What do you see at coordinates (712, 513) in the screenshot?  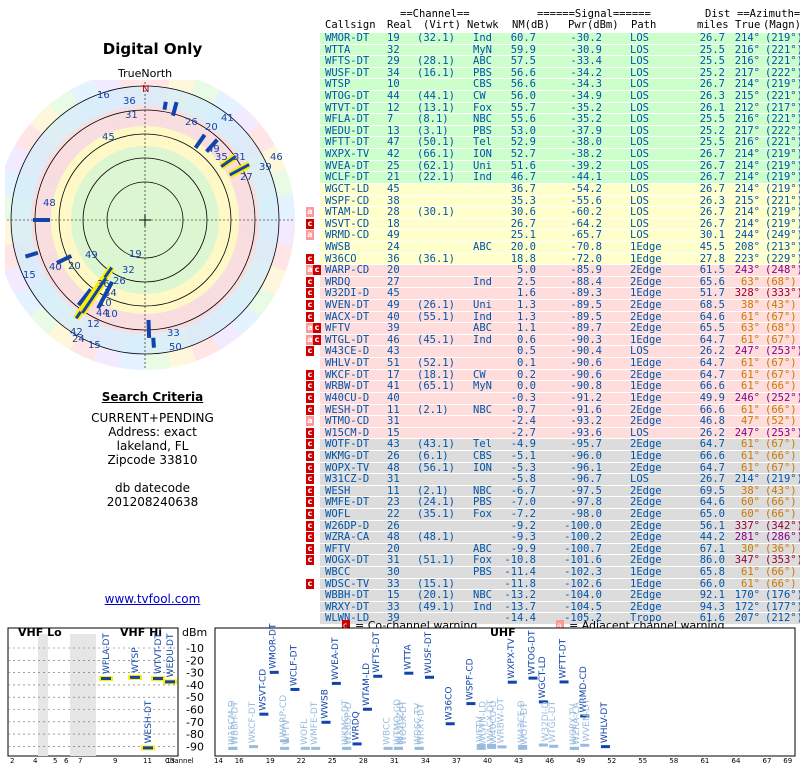 I see `distance-cell: 65.0` at bounding box center [712, 513].